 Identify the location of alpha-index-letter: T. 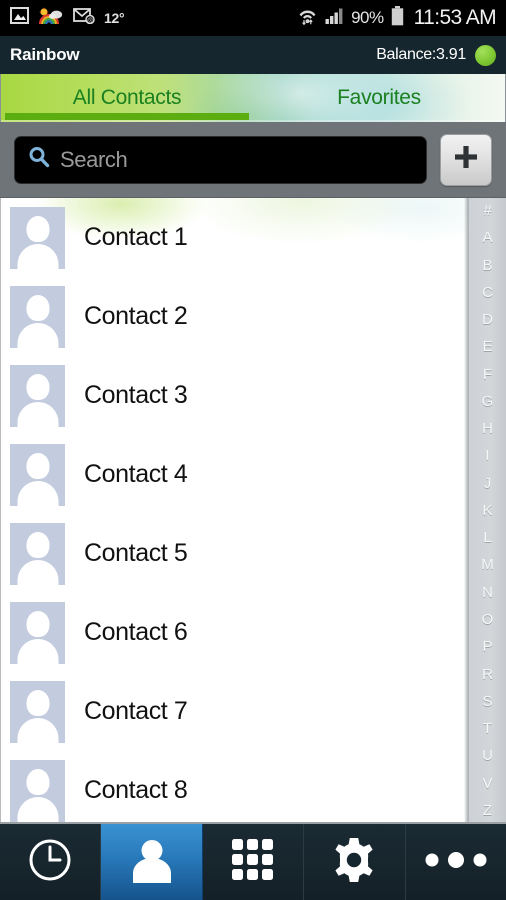
(487, 728).